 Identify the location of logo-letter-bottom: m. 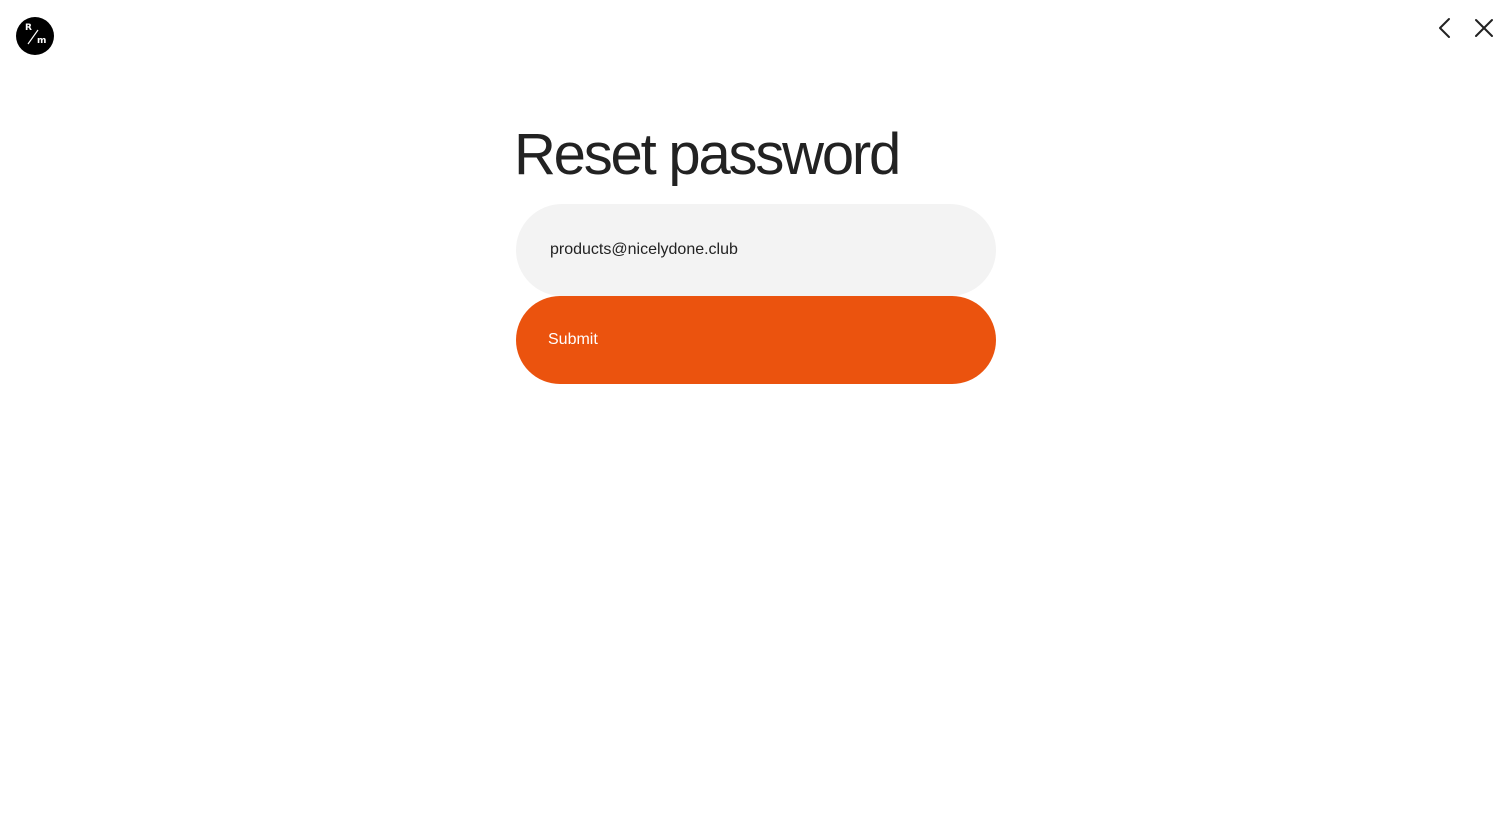
(42, 41).